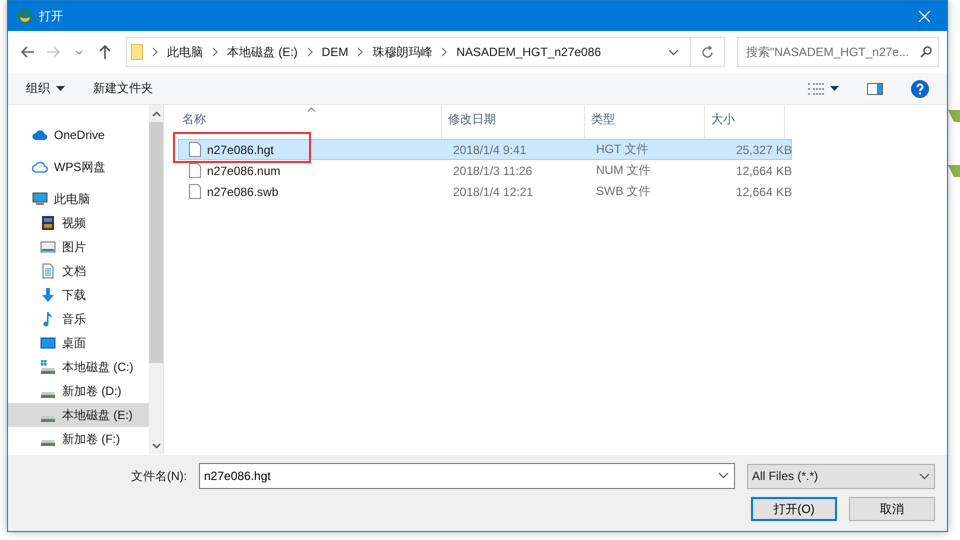  What do you see at coordinates (953, 145) in the screenshot?
I see `background-decoration-drawing` at bounding box center [953, 145].